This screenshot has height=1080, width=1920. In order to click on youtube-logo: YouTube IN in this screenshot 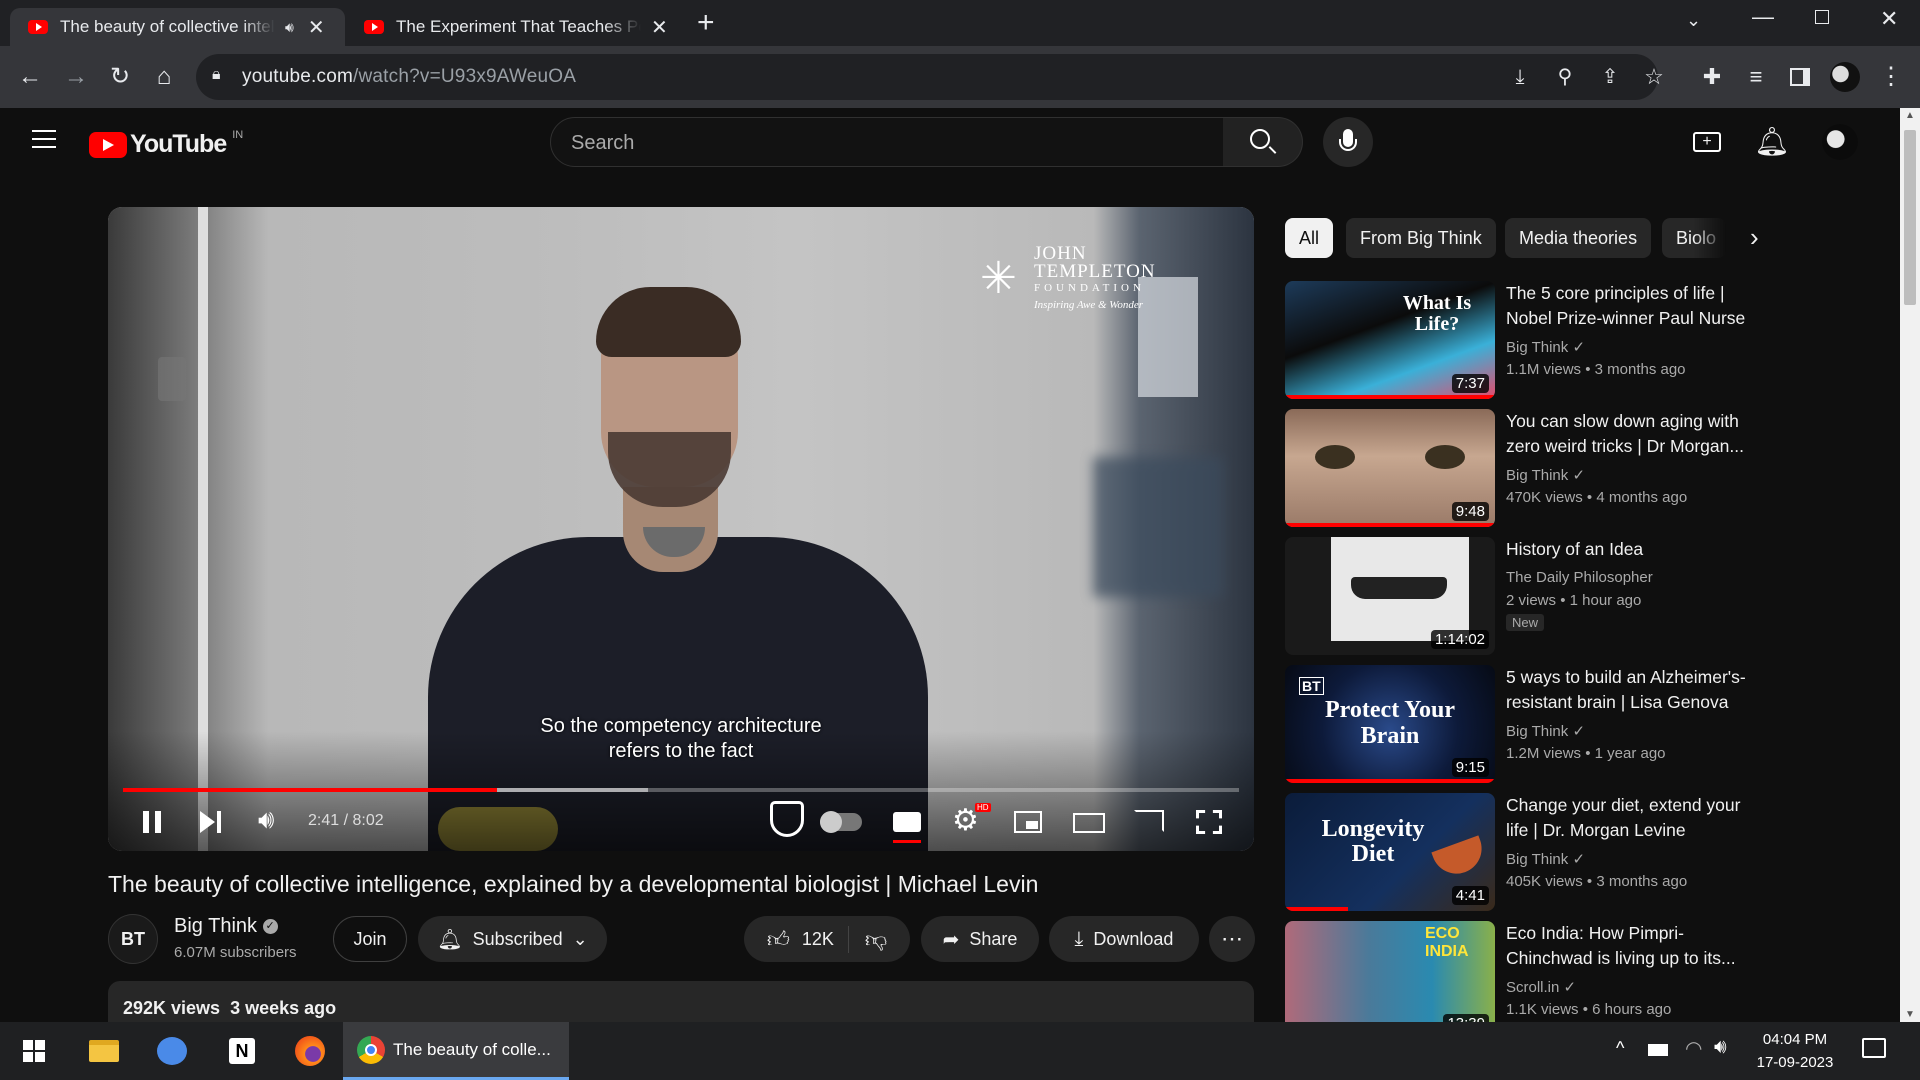, I will do `click(166, 144)`.